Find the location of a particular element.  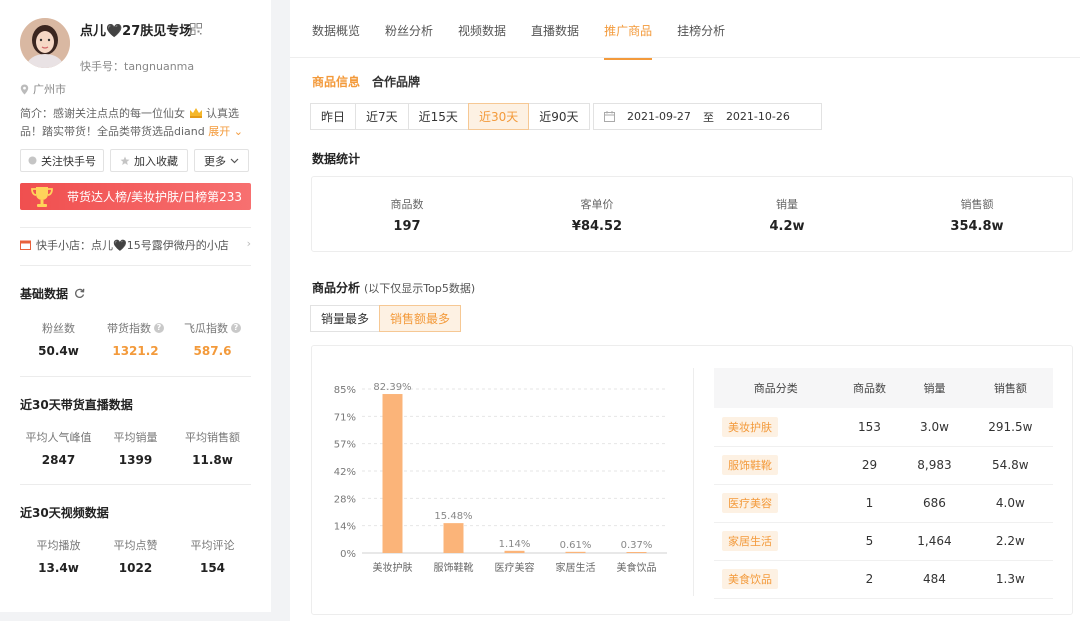

date-separator: 至 is located at coordinates (708, 117).